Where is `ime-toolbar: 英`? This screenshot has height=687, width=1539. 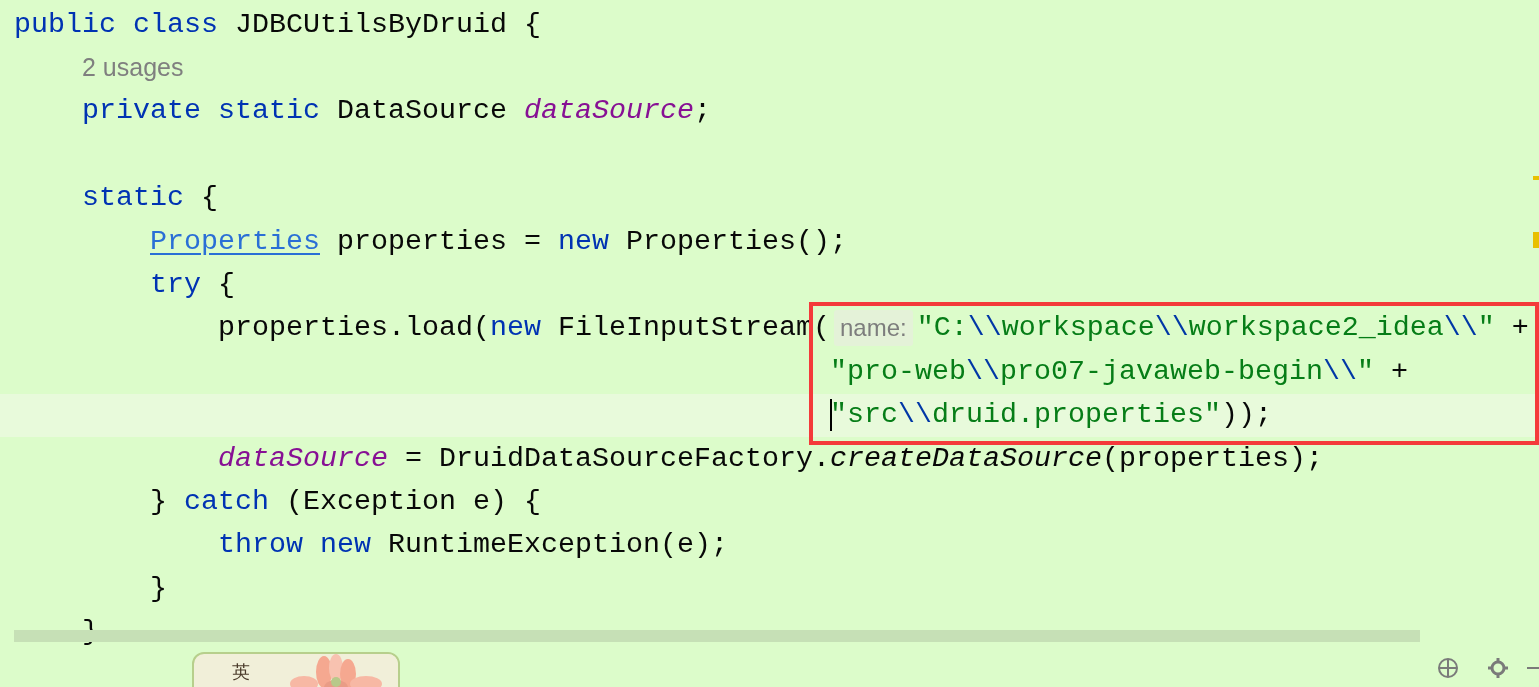 ime-toolbar: 英 is located at coordinates (296, 669).